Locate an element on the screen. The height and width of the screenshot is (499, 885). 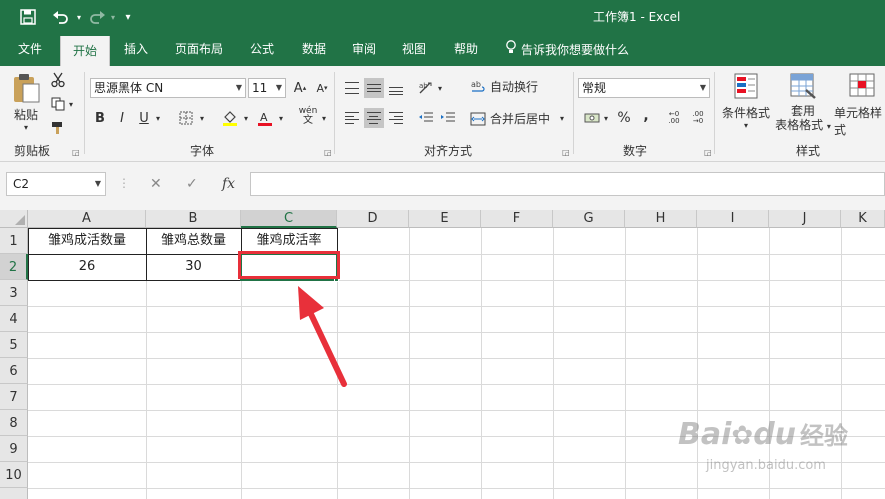
underline-button: U is located at coordinates (144, 118).